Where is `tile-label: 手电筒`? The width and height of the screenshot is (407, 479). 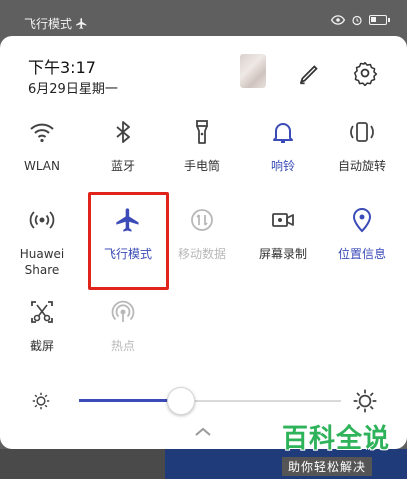 tile-label: 手电筒 is located at coordinates (201, 166).